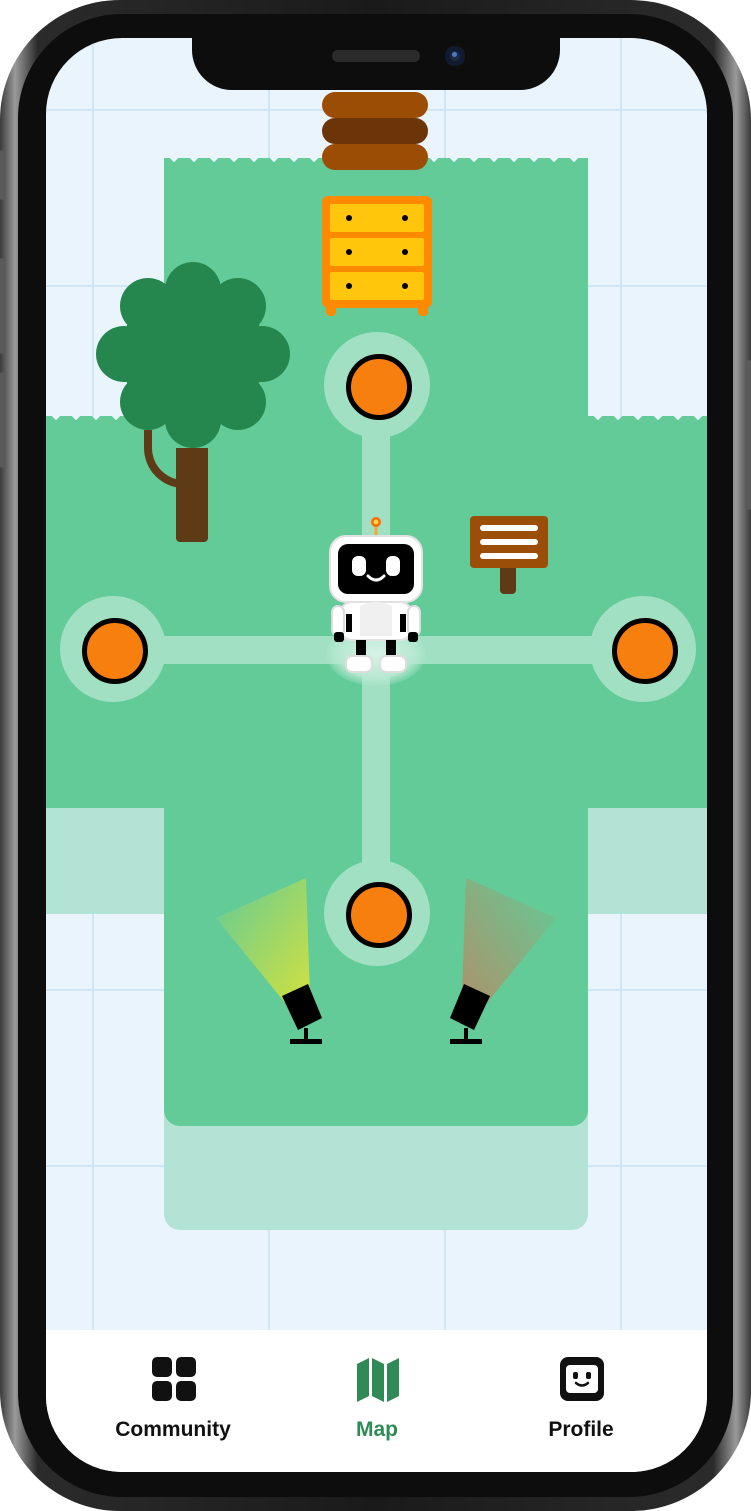 The width and height of the screenshot is (751, 1511). What do you see at coordinates (192, 495) in the screenshot?
I see `tree-trunk` at bounding box center [192, 495].